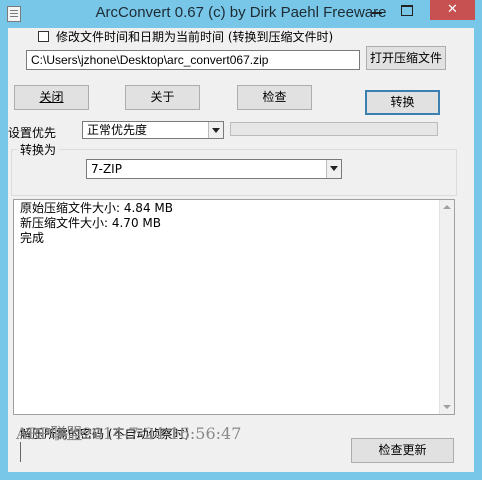  What do you see at coordinates (20, 452) in the screenshot?
I see `password-input` at bounding box center [20, 452].